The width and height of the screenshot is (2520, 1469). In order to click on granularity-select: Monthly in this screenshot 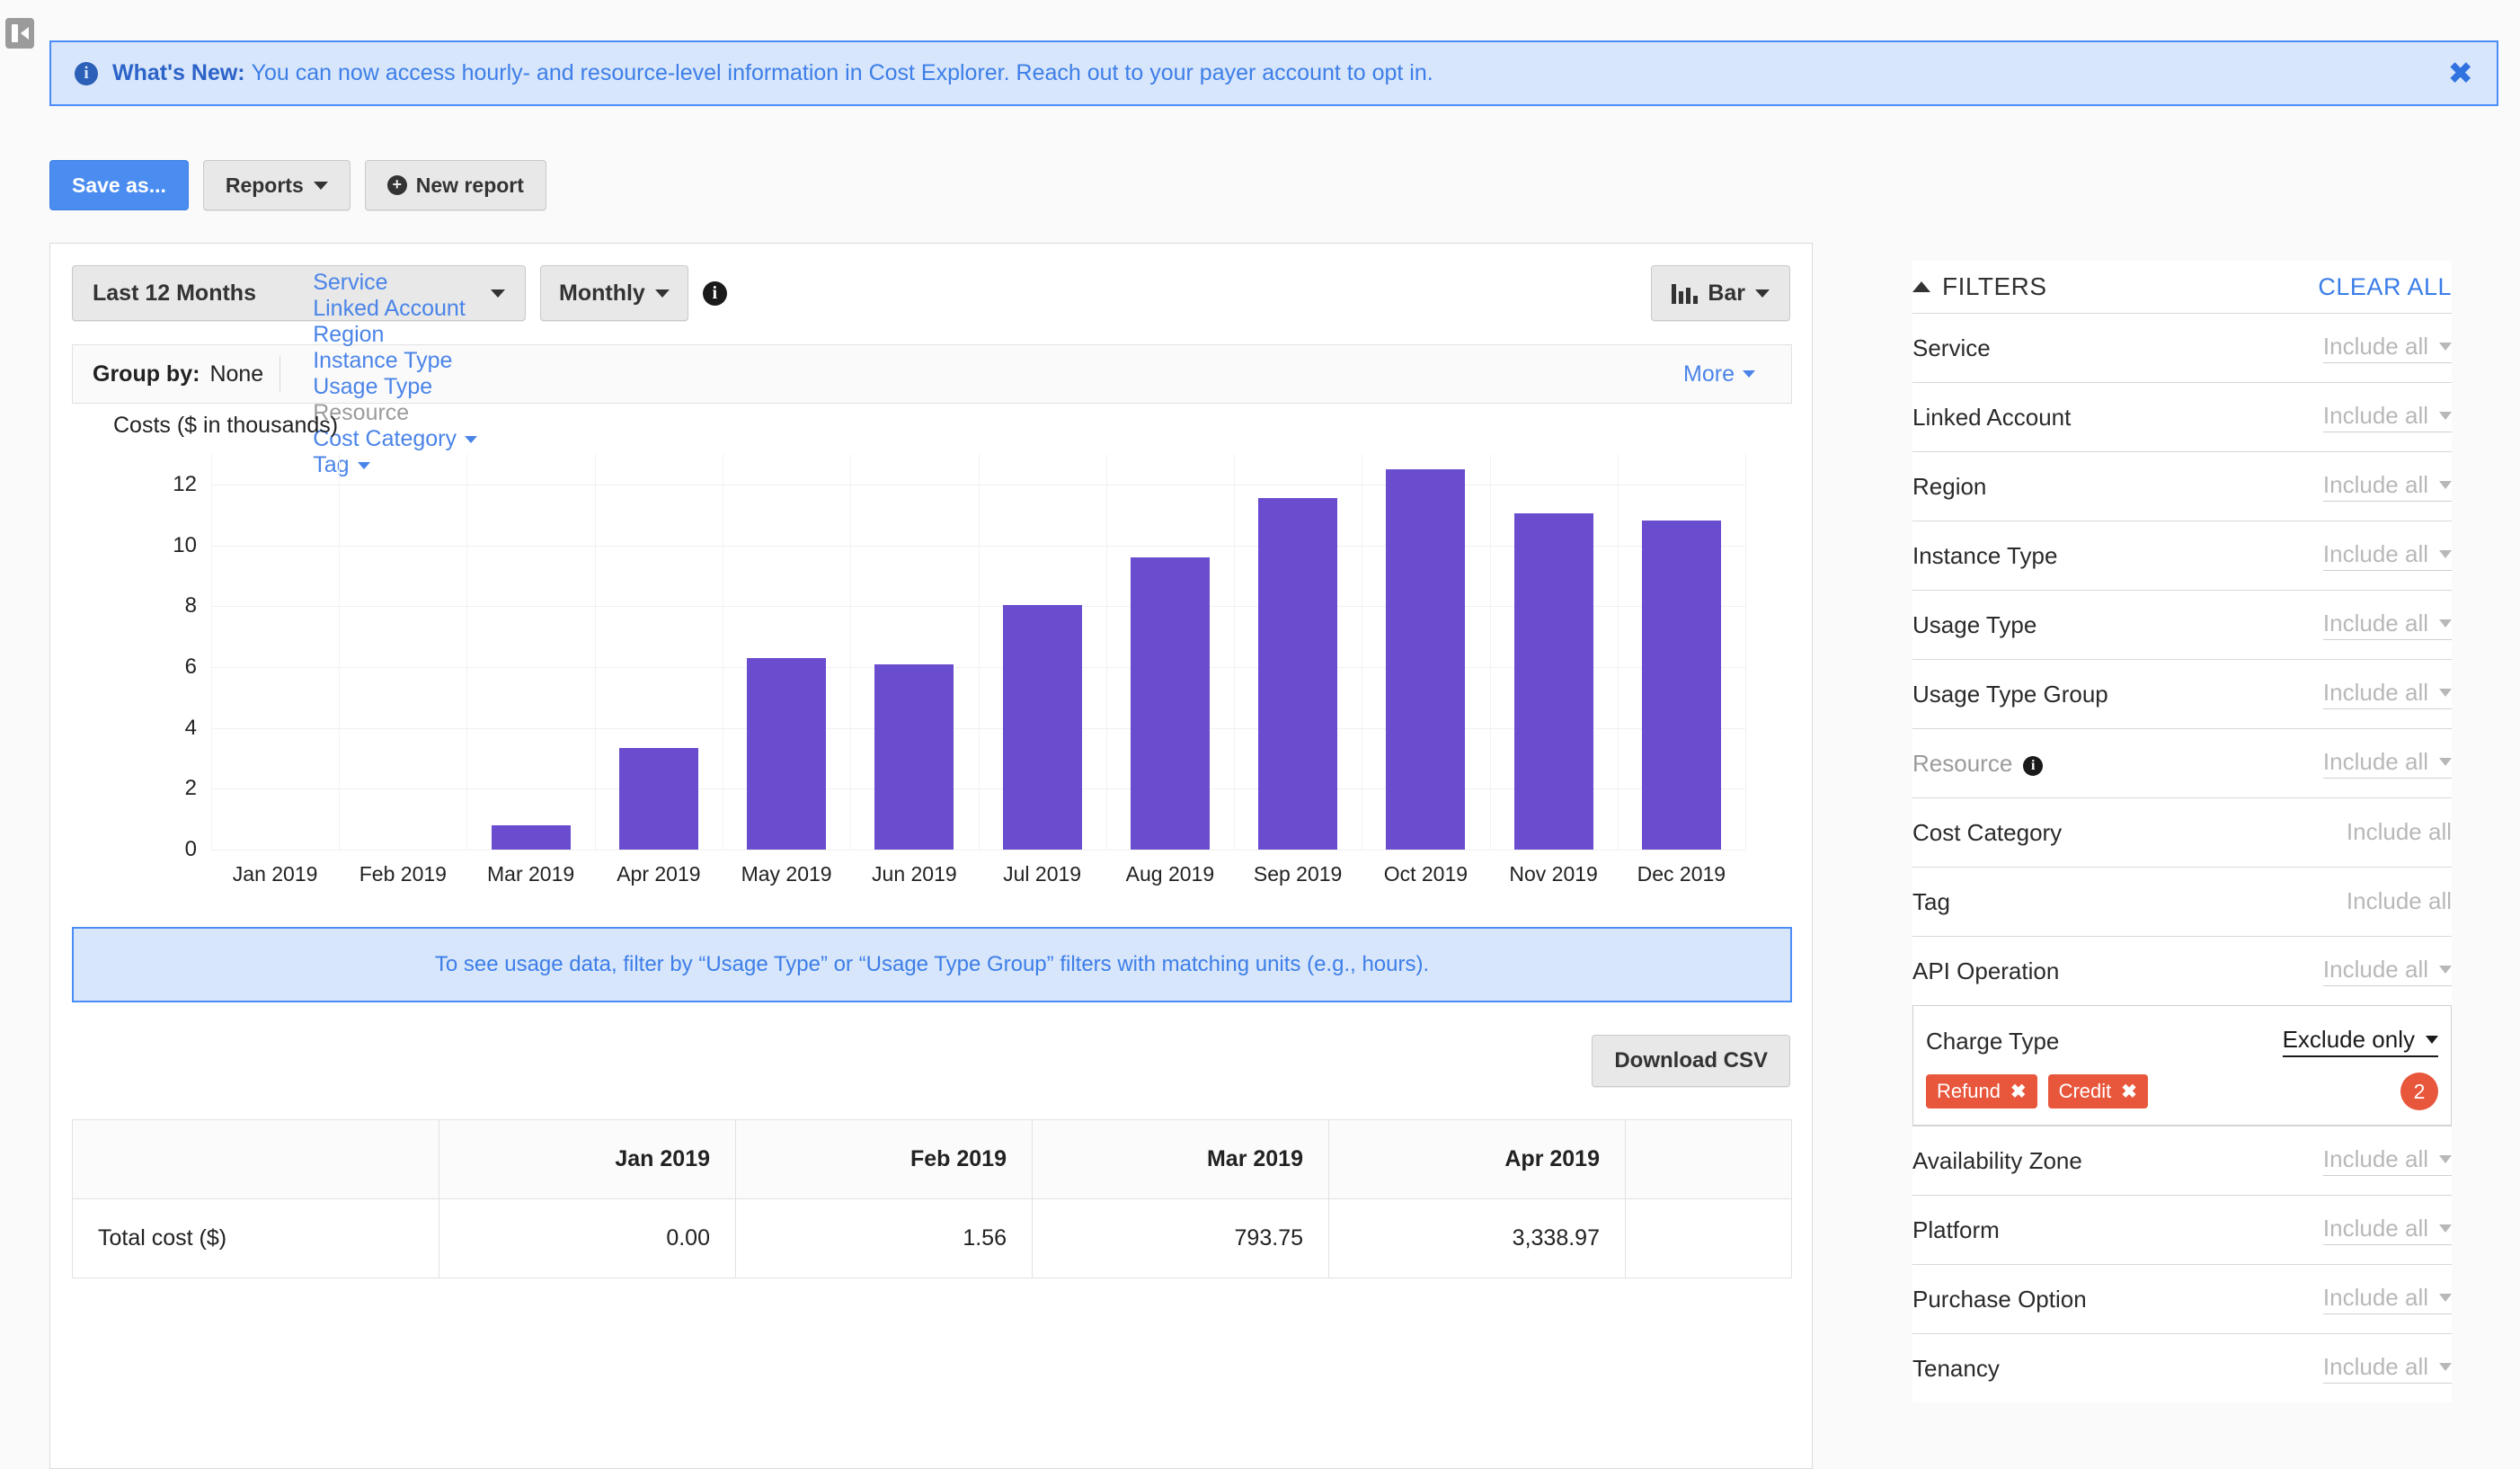, I will do `click(614, 293)`.